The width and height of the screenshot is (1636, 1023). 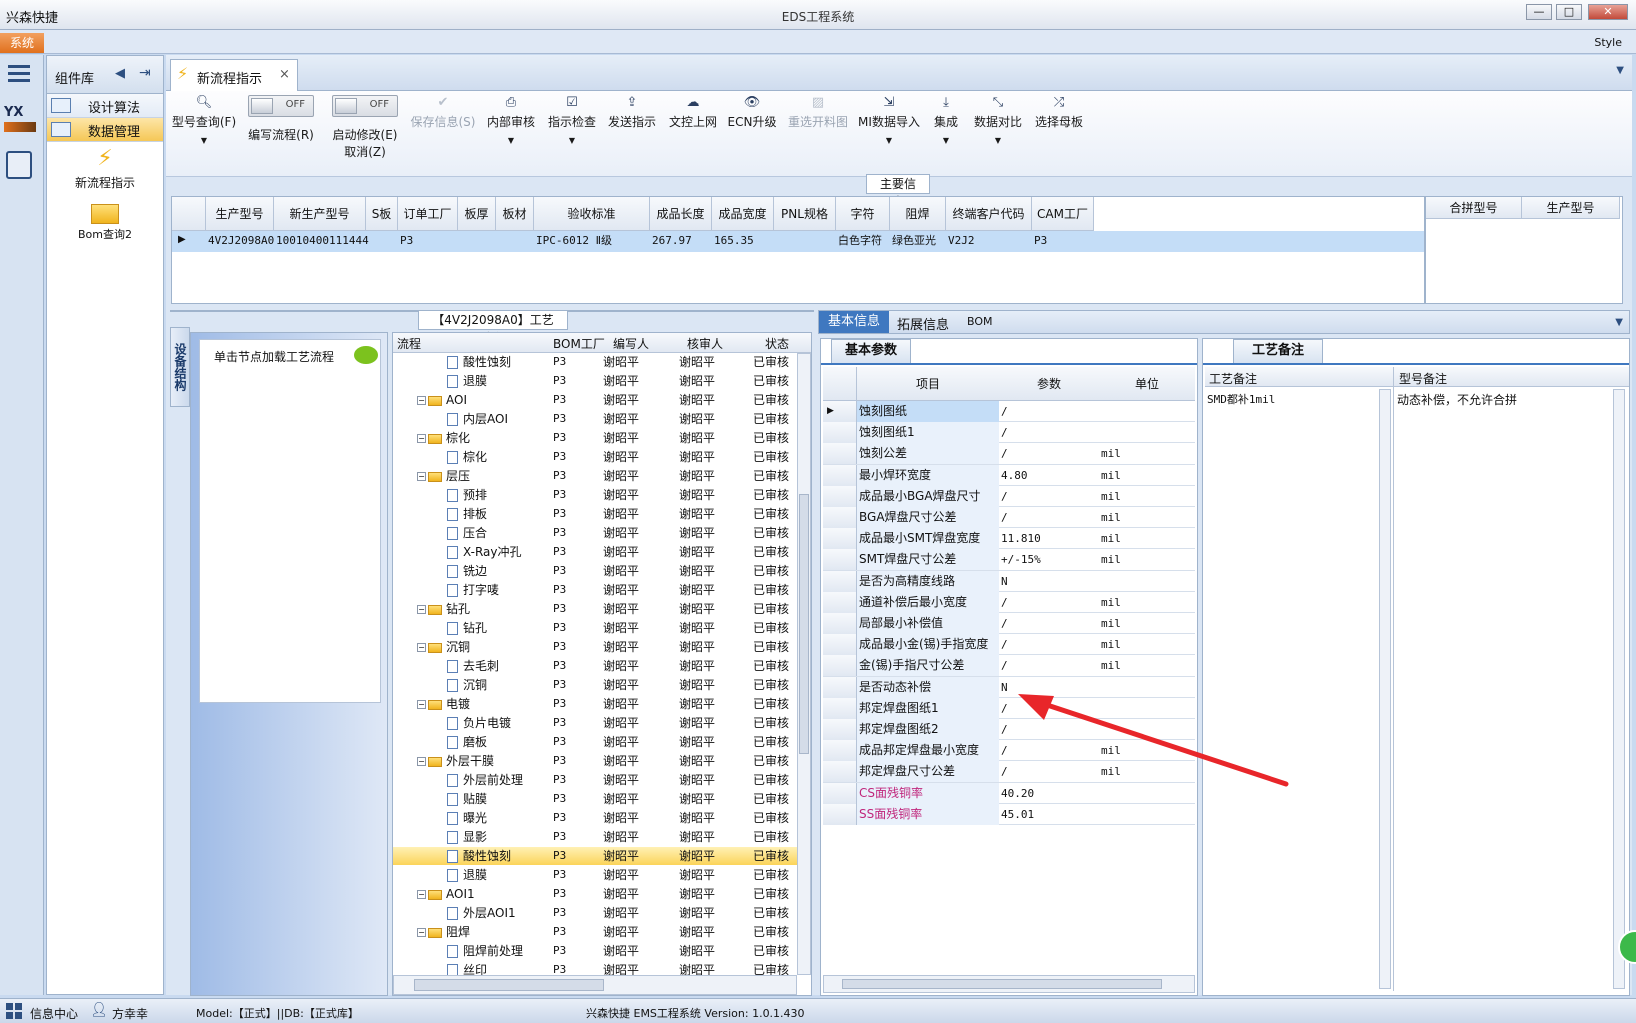 What do you see at coordinates (1296, 401) in the screenshot?
I see `craft-note-textarea: SMD都补1mil` at bounding box center [1296, 401].